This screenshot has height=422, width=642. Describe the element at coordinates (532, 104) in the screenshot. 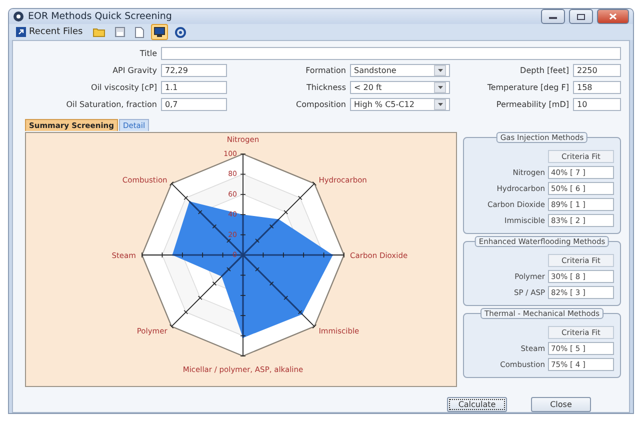

I see `field-label: Permeability [mD]` at that location.